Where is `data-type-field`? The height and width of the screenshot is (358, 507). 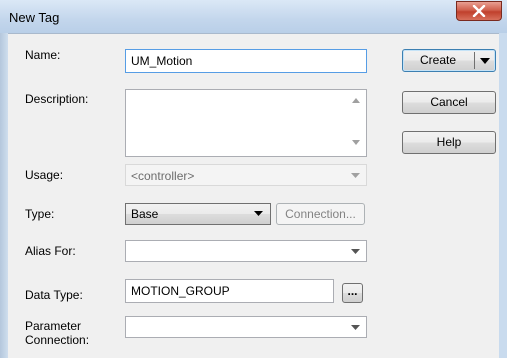 data-type-field is located at coordinates (229, 291).